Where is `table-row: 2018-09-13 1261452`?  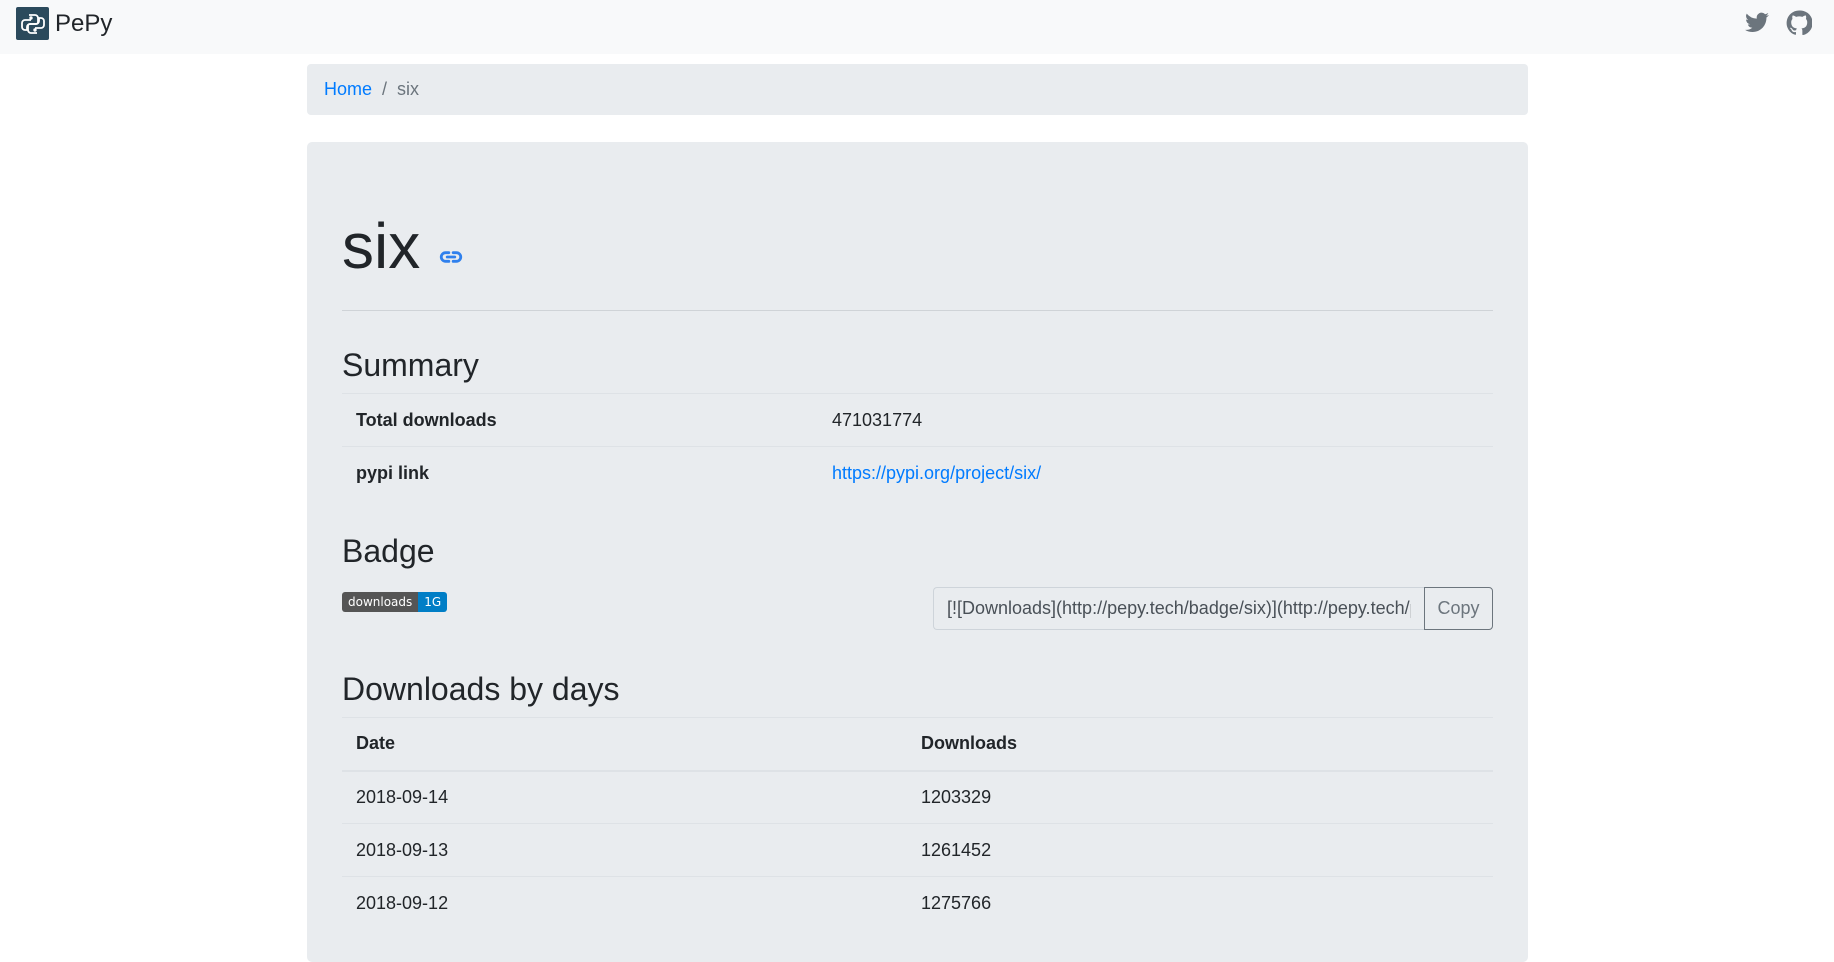
table-row: 2018-09-13 1261452 is located at coordinates (917, 850).